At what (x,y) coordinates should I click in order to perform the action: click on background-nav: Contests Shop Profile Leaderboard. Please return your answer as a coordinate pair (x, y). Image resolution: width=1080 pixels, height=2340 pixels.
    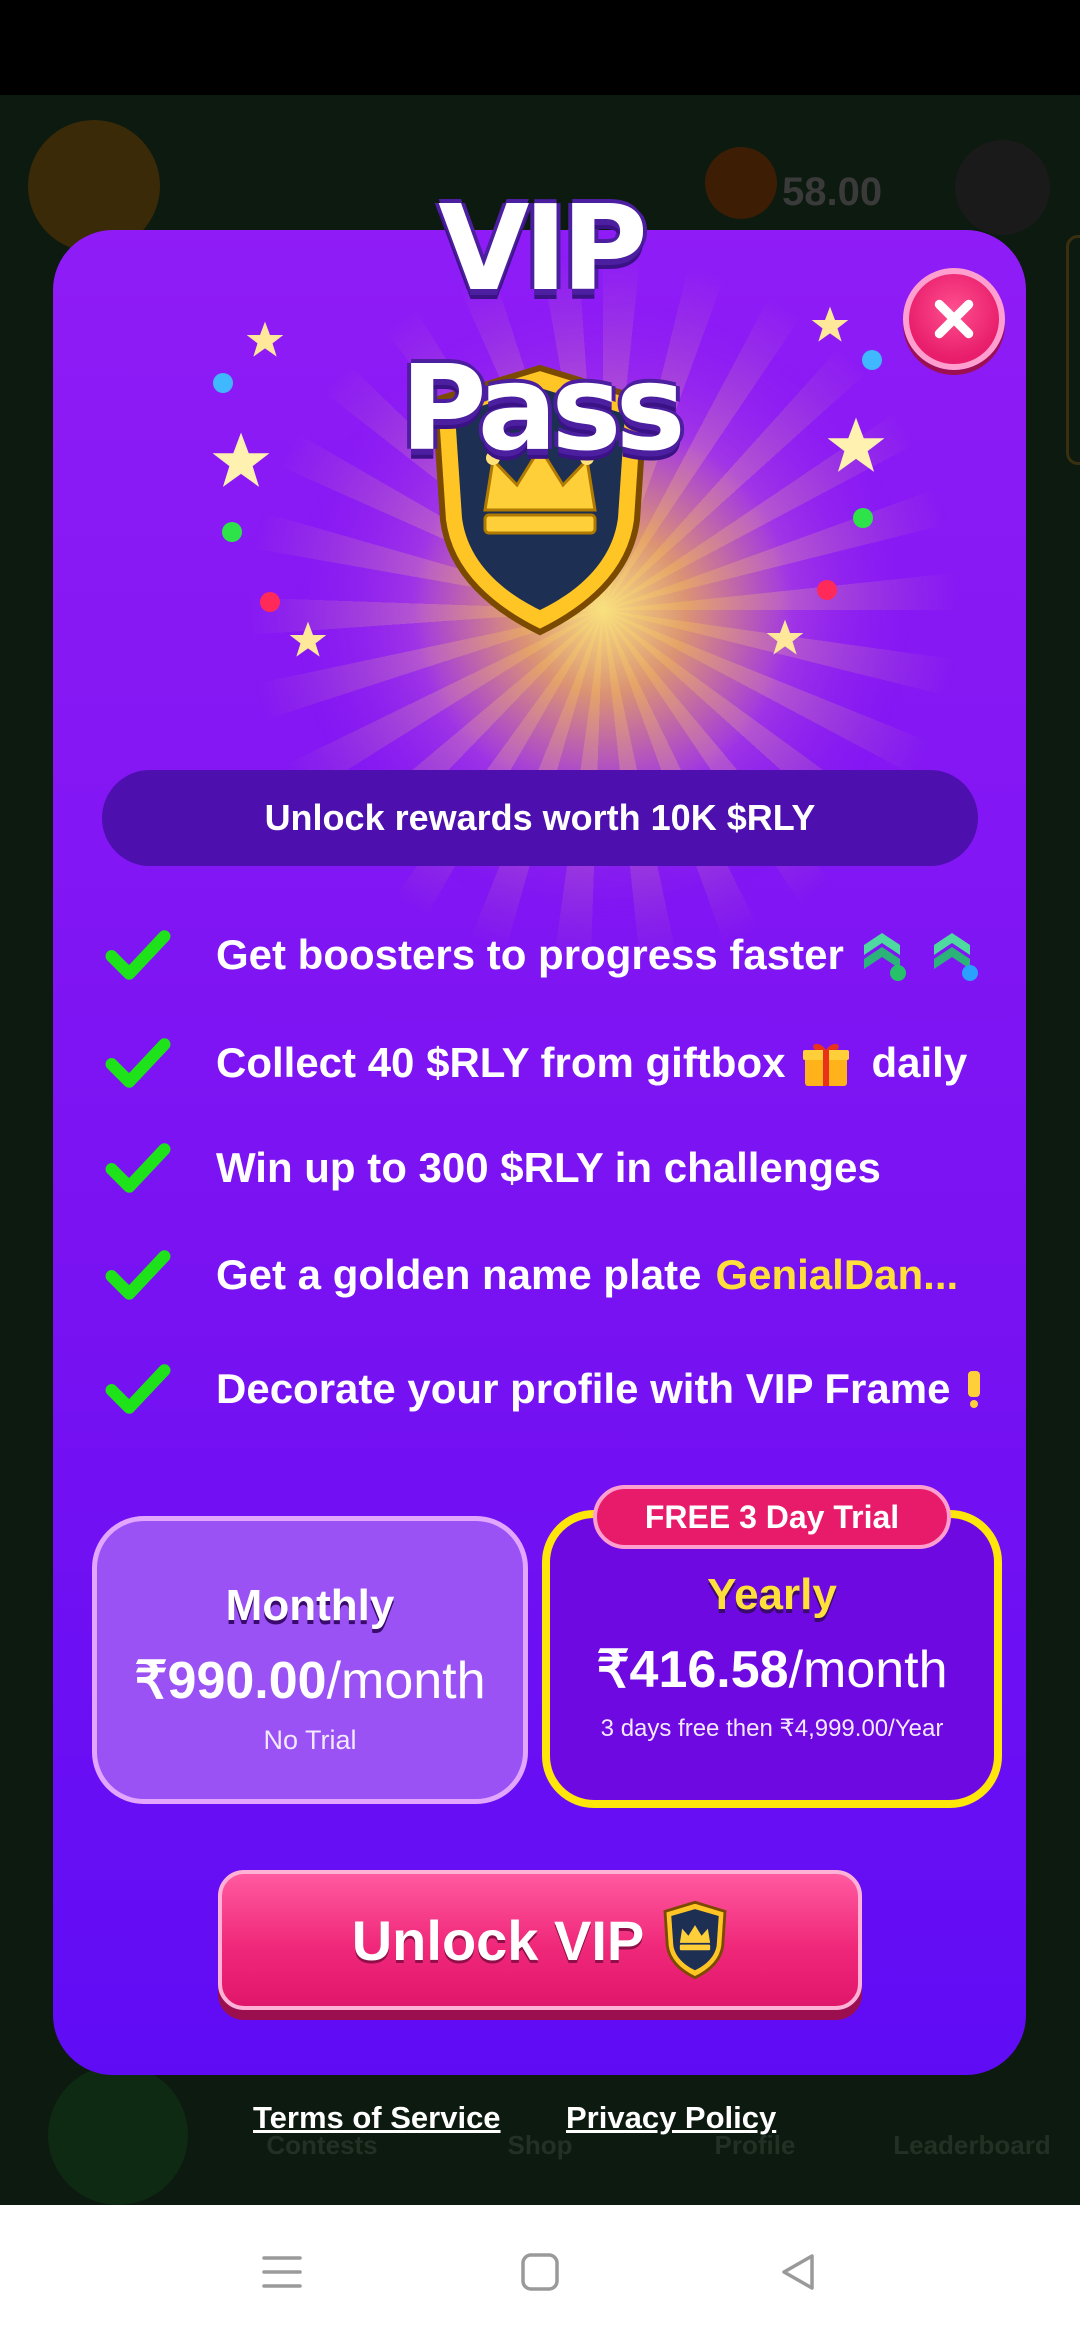
    Looking at the image, I should click on (540, 2130).